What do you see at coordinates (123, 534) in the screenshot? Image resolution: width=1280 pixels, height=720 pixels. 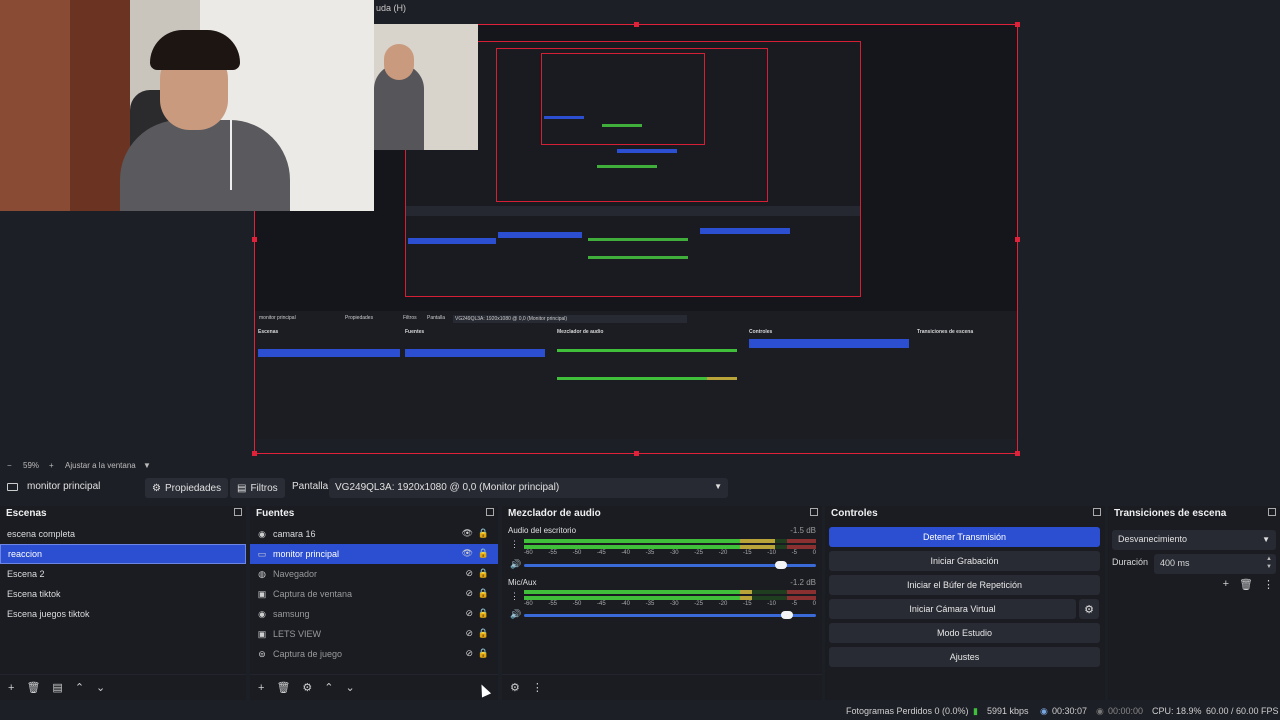 I see `scene-item: escena completa` at bounding box center [123, 534].